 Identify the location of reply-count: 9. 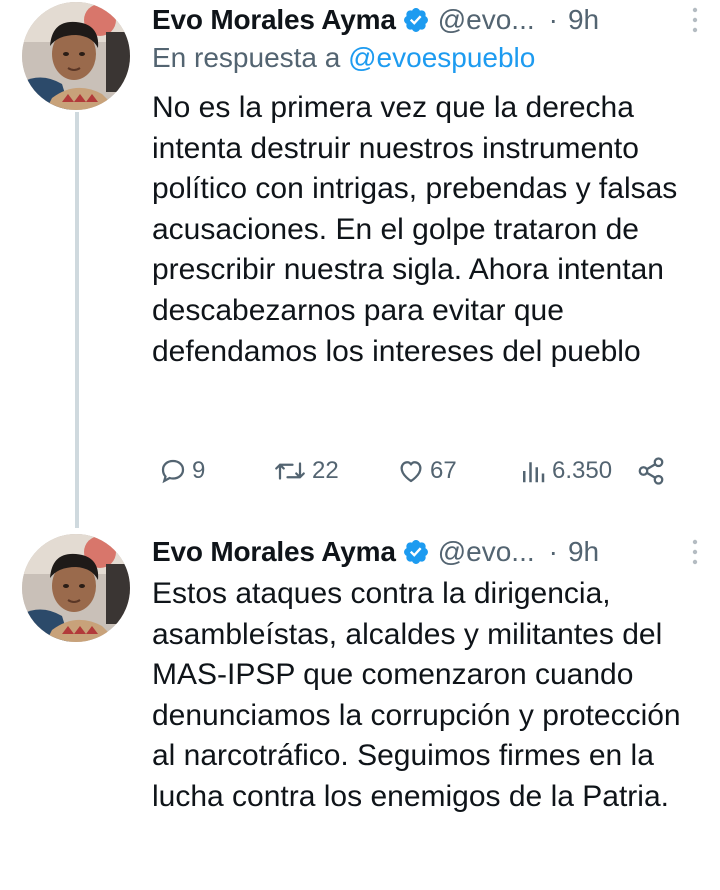
(199, 470).